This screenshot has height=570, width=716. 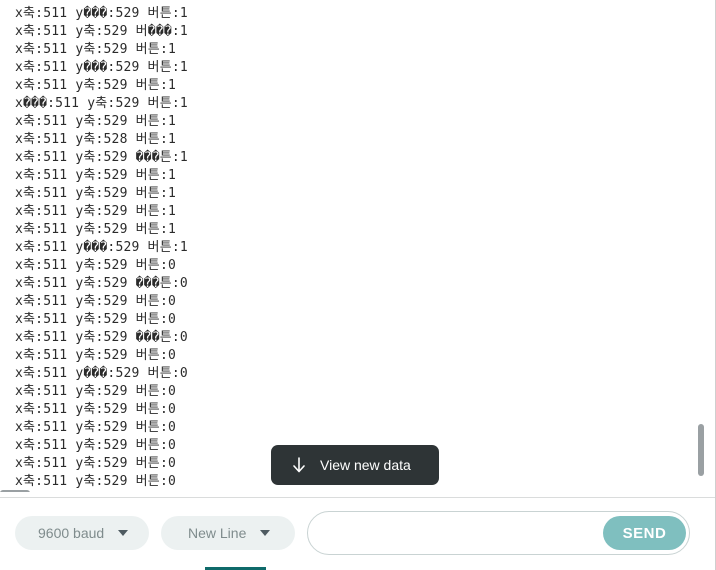 I want to click on arrow-down-icon, so click(x=299, y=465).